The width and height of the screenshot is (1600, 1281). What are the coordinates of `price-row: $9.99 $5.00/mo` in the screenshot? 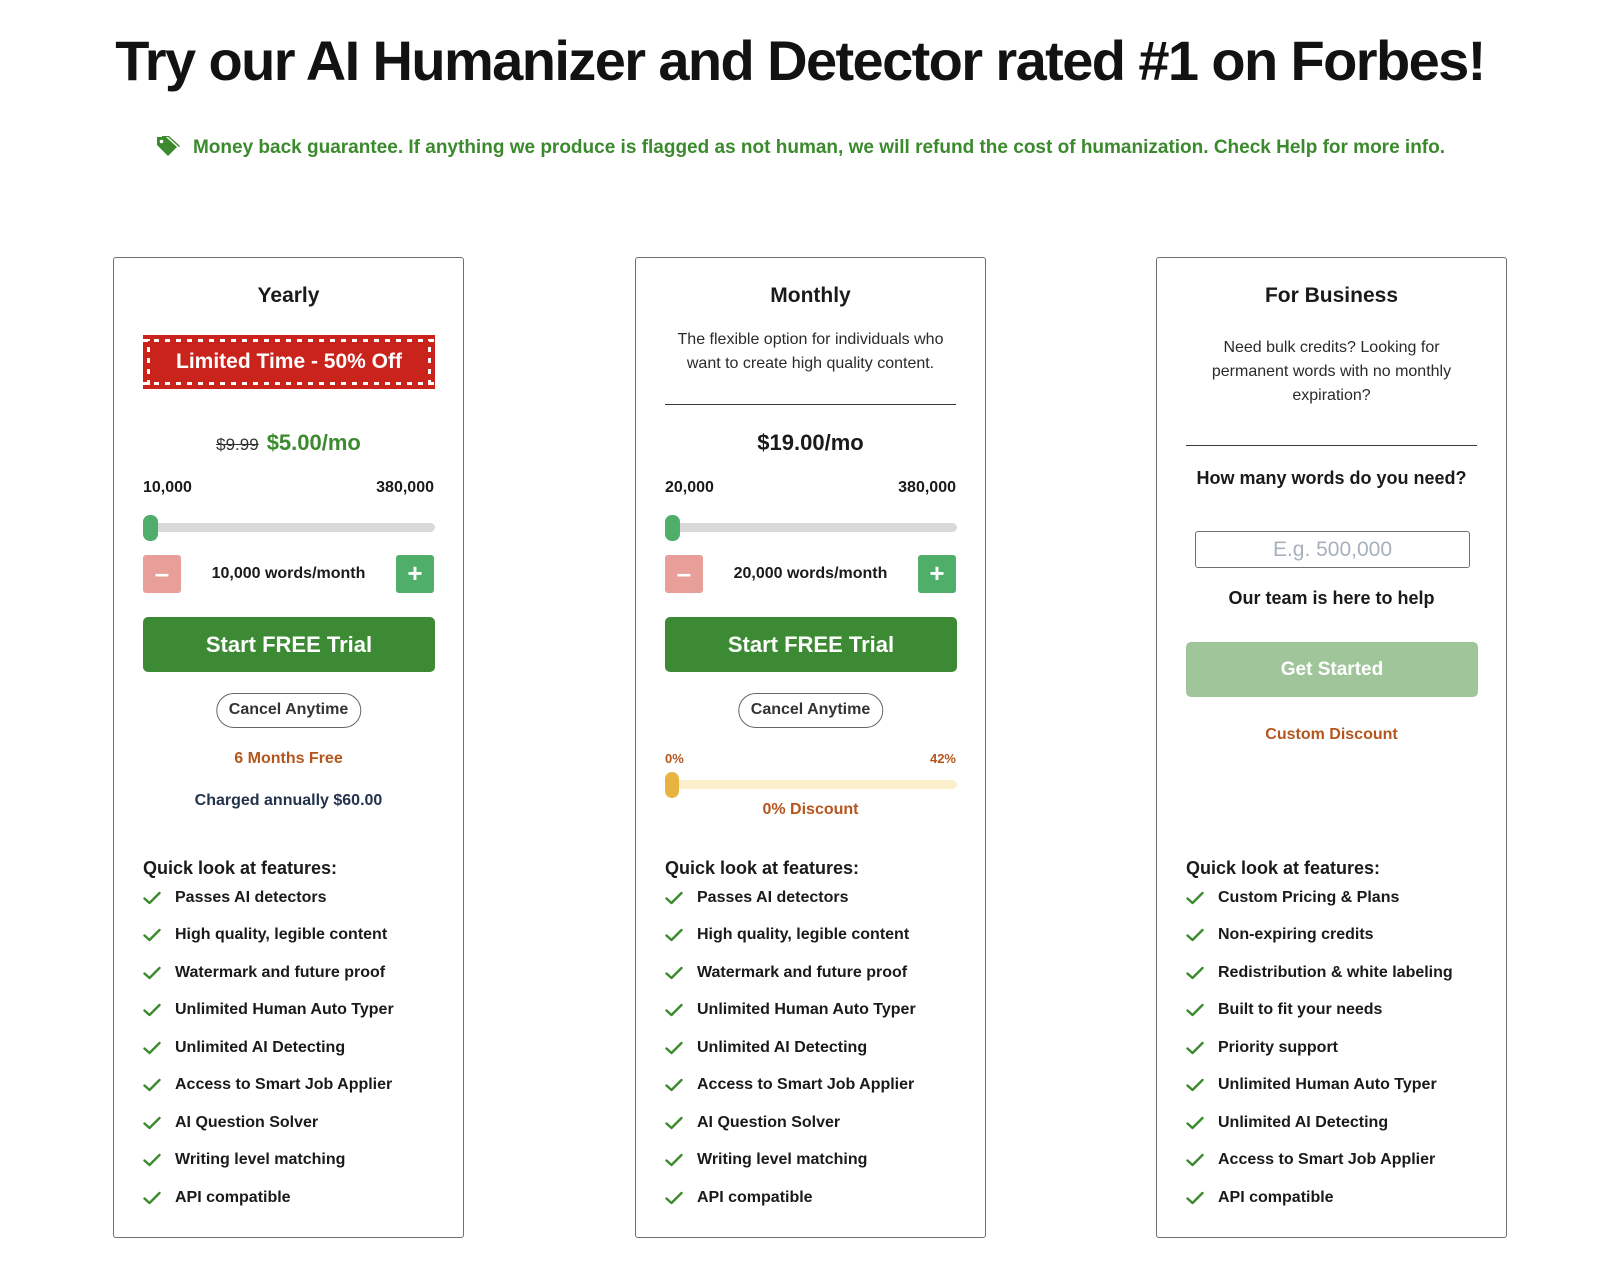 It's located at (288, 443).